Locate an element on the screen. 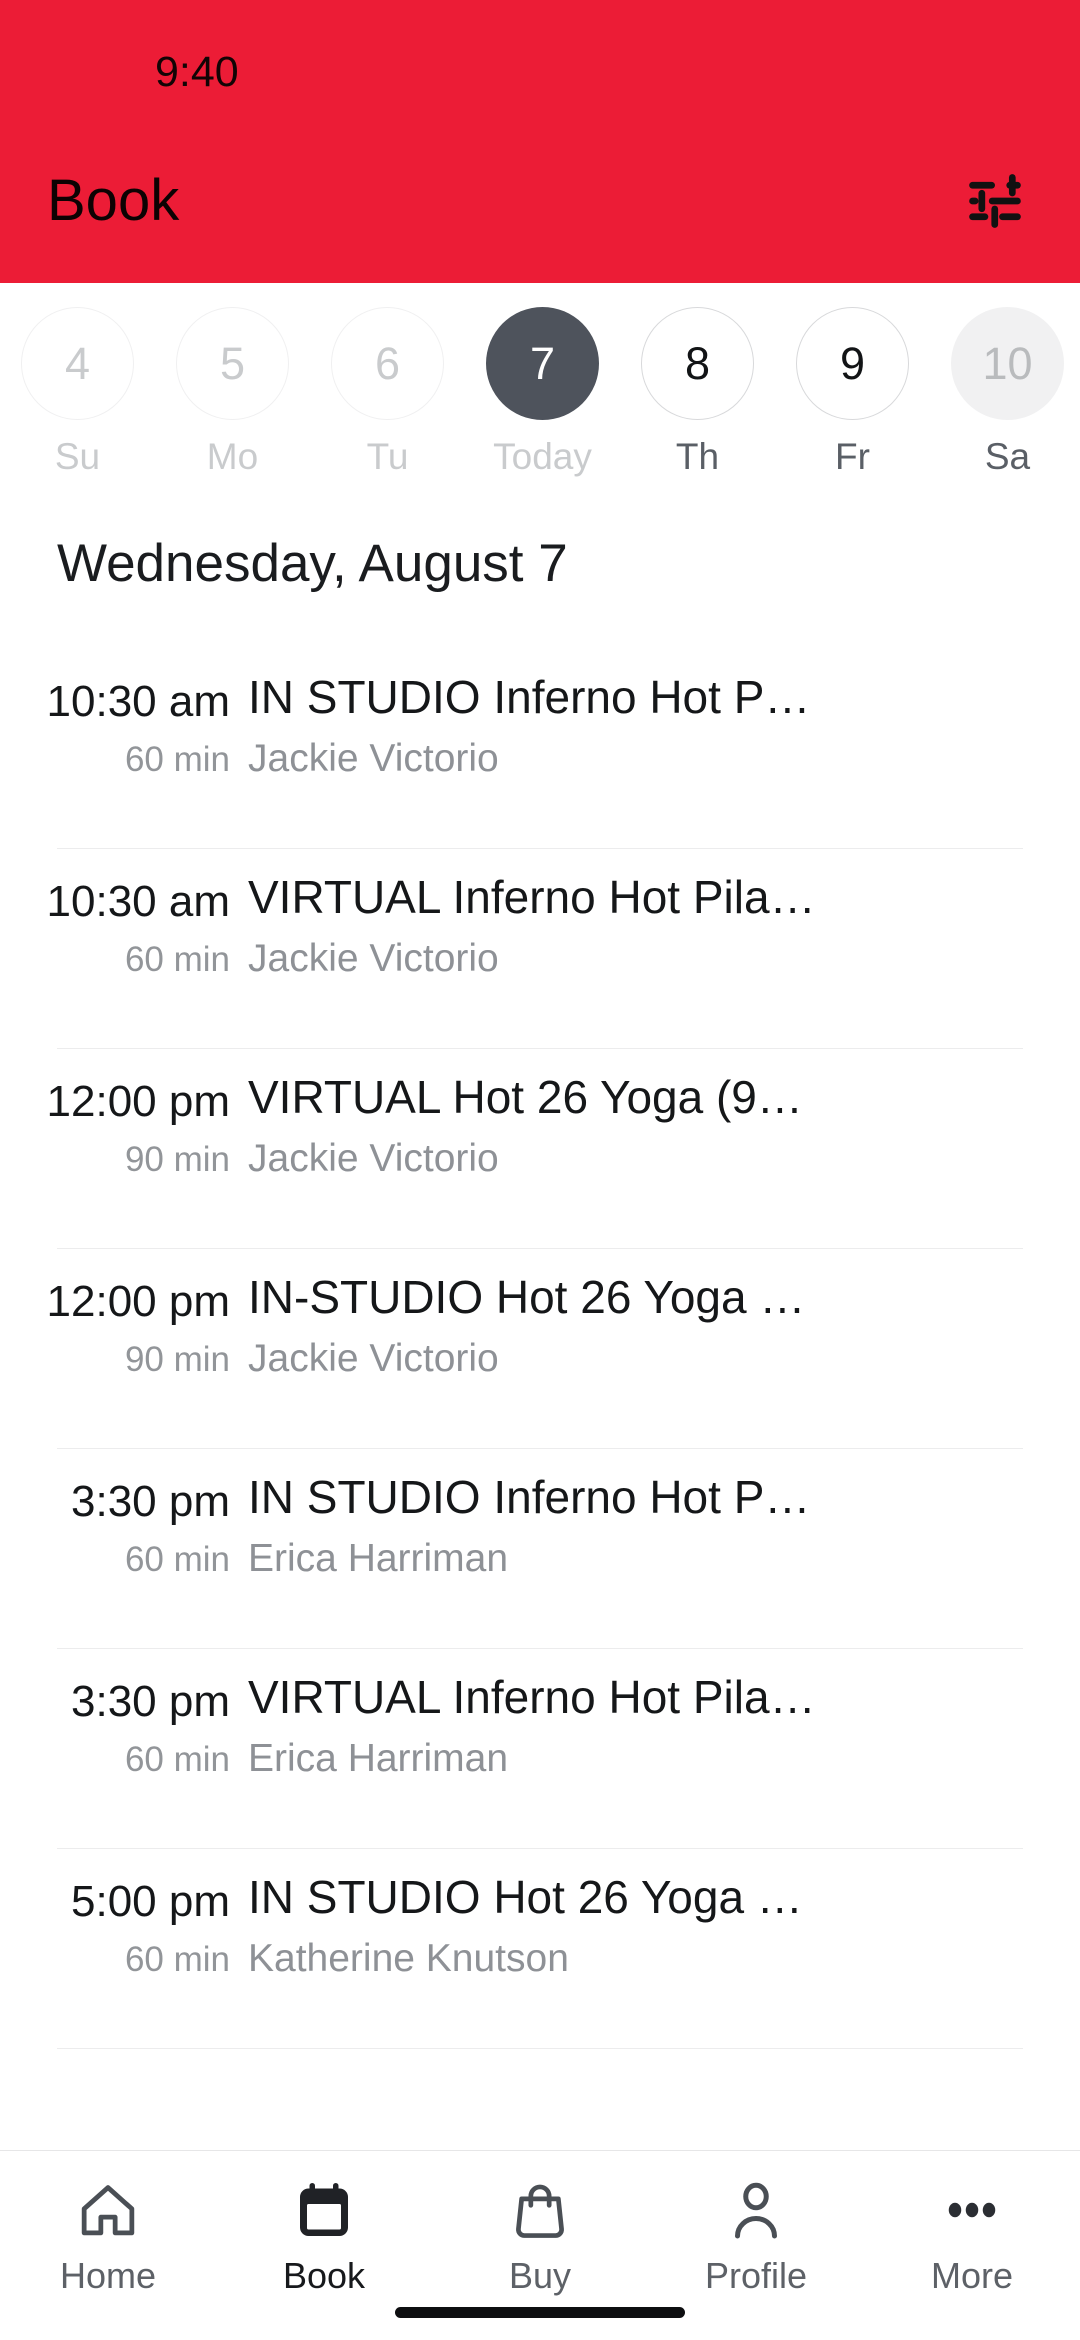  class-info-column: VIRTUAL Hot 26 Yoga (9… Jackie Victorio is located at coordinates (664, 1115).